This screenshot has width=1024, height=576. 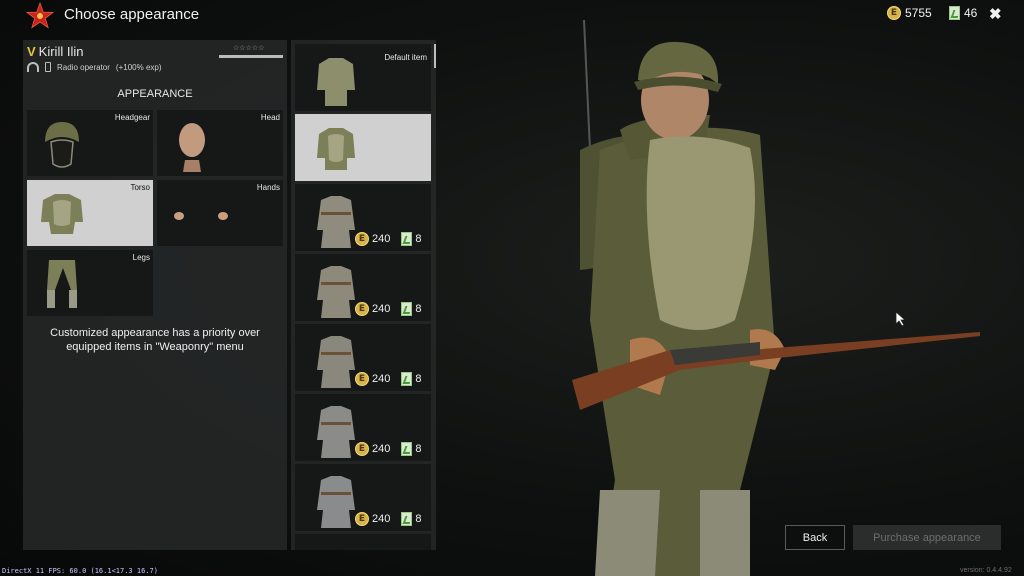 I want to click on slot-hands: Hands, so click(x=220, y=213).